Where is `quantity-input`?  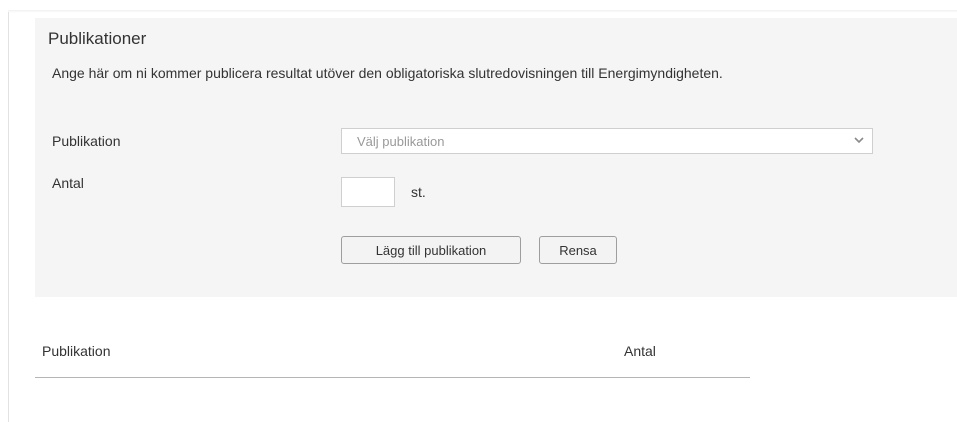
quantity-input is located at coordinates (368, 192).